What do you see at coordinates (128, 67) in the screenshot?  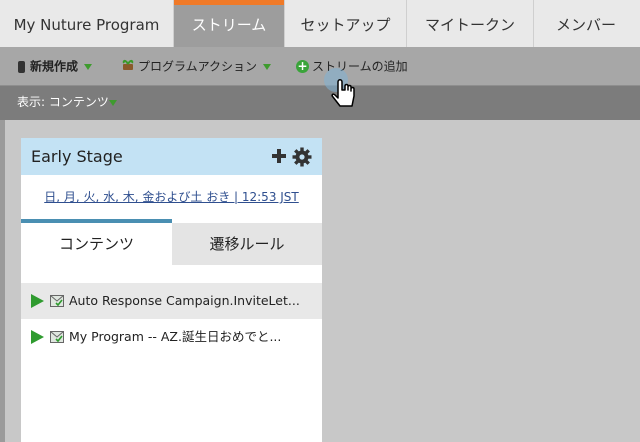 I see `program-actions-icon` at bounding box center [128, 67].